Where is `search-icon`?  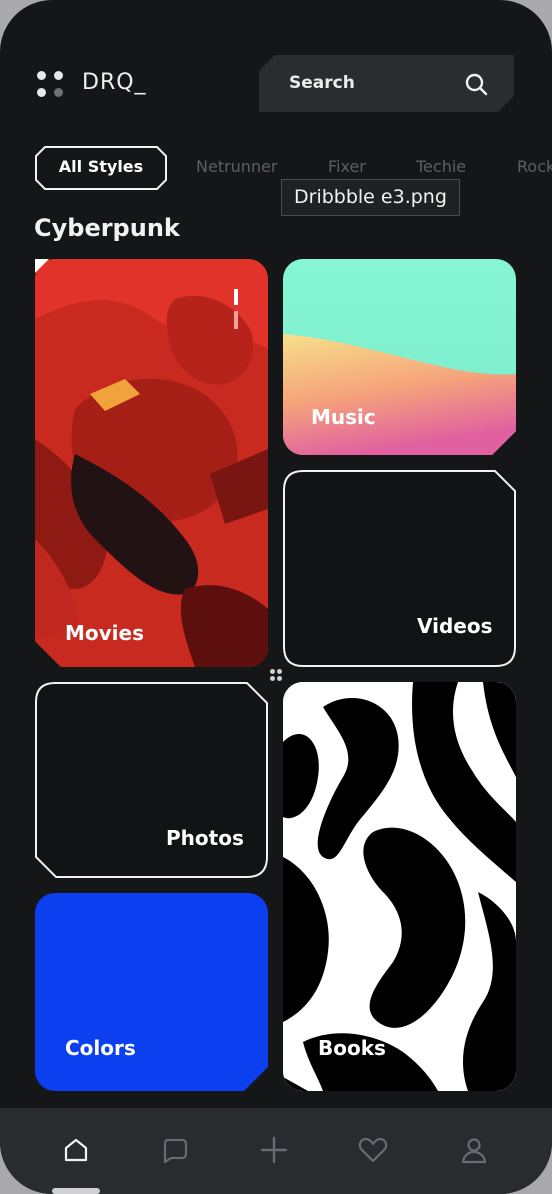 search-icon is located at coordinates (476, 84).